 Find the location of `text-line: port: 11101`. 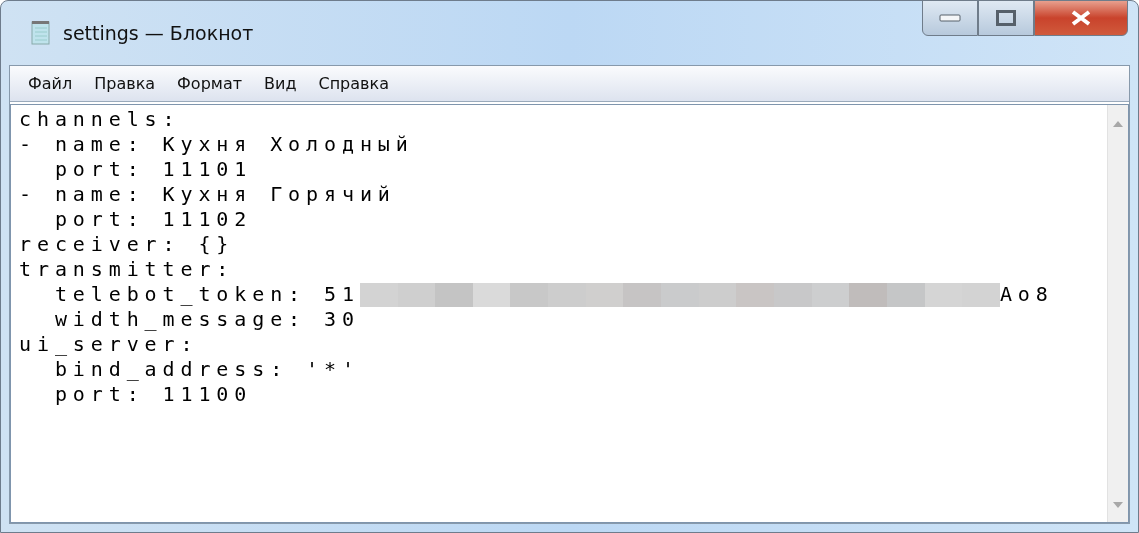

text-line: port: 11101 is located at coordinates (153, 169).